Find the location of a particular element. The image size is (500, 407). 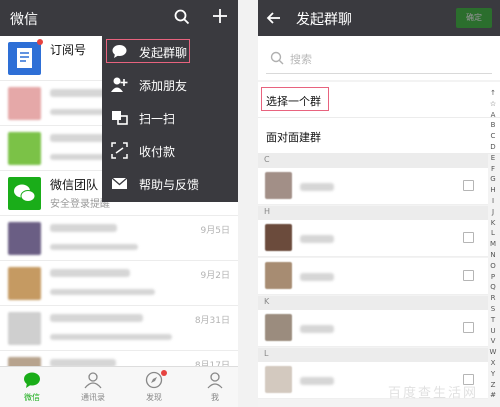

chat-preview: 安全登录提醒 is located at coordinates (80, 204).